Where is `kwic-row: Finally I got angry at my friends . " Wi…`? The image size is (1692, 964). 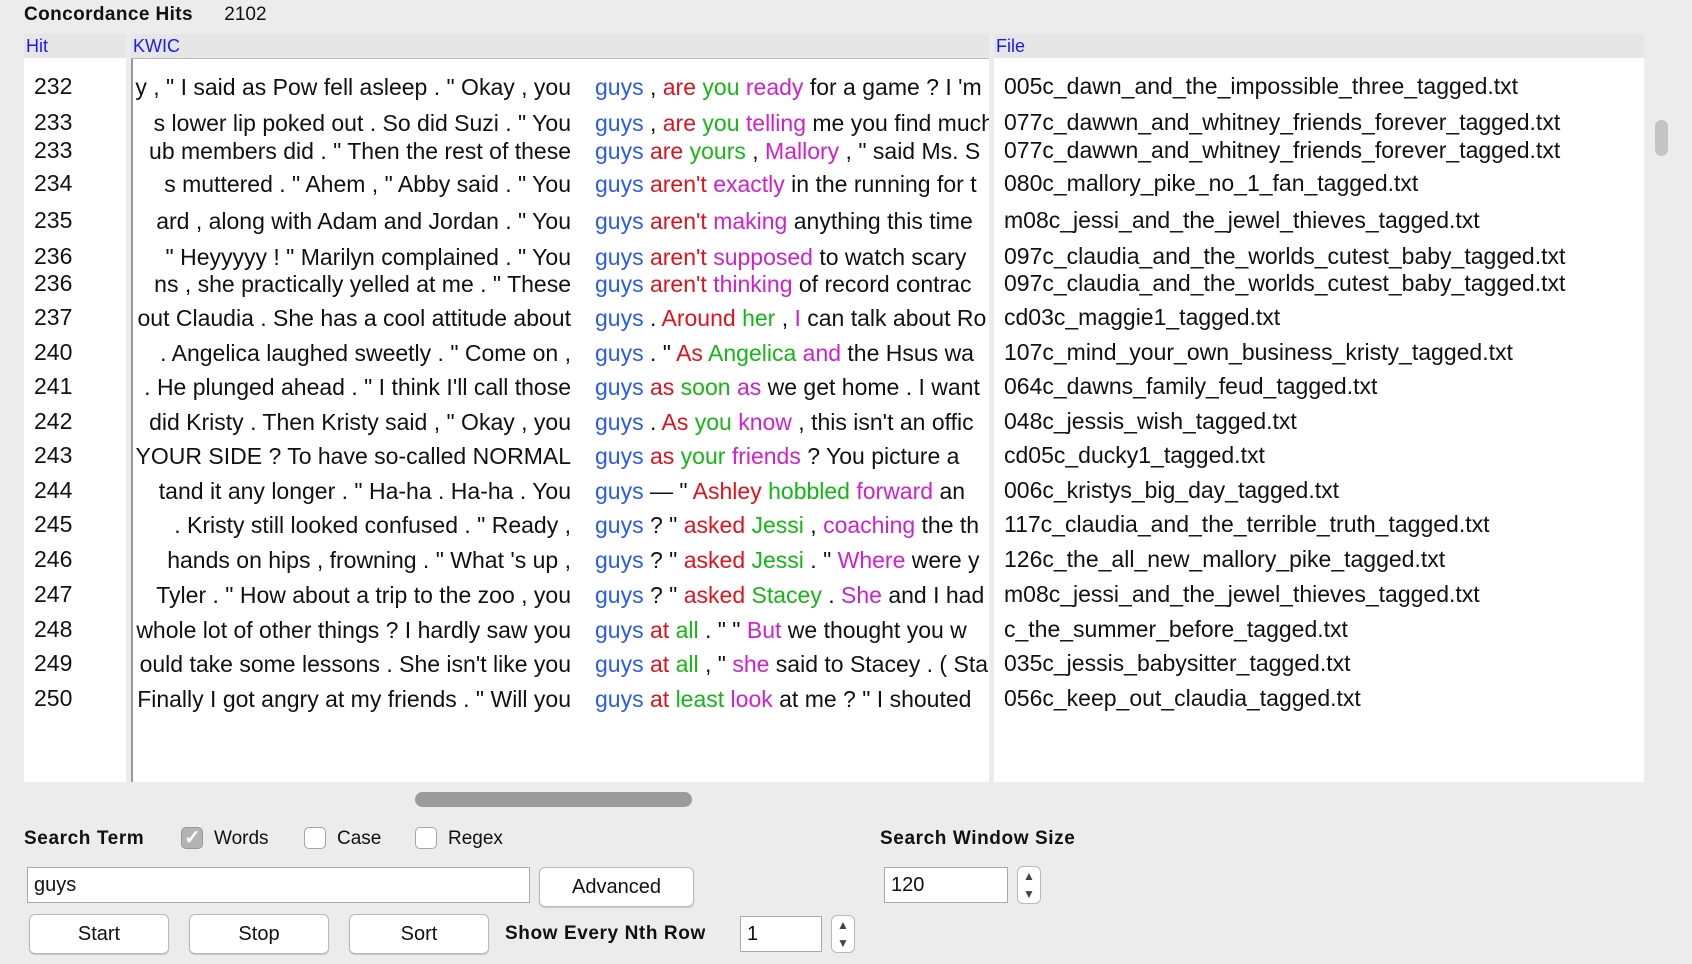
kwic-row: Finally I got angry at my friends . " Wi… is located at coordinates (561, 699).